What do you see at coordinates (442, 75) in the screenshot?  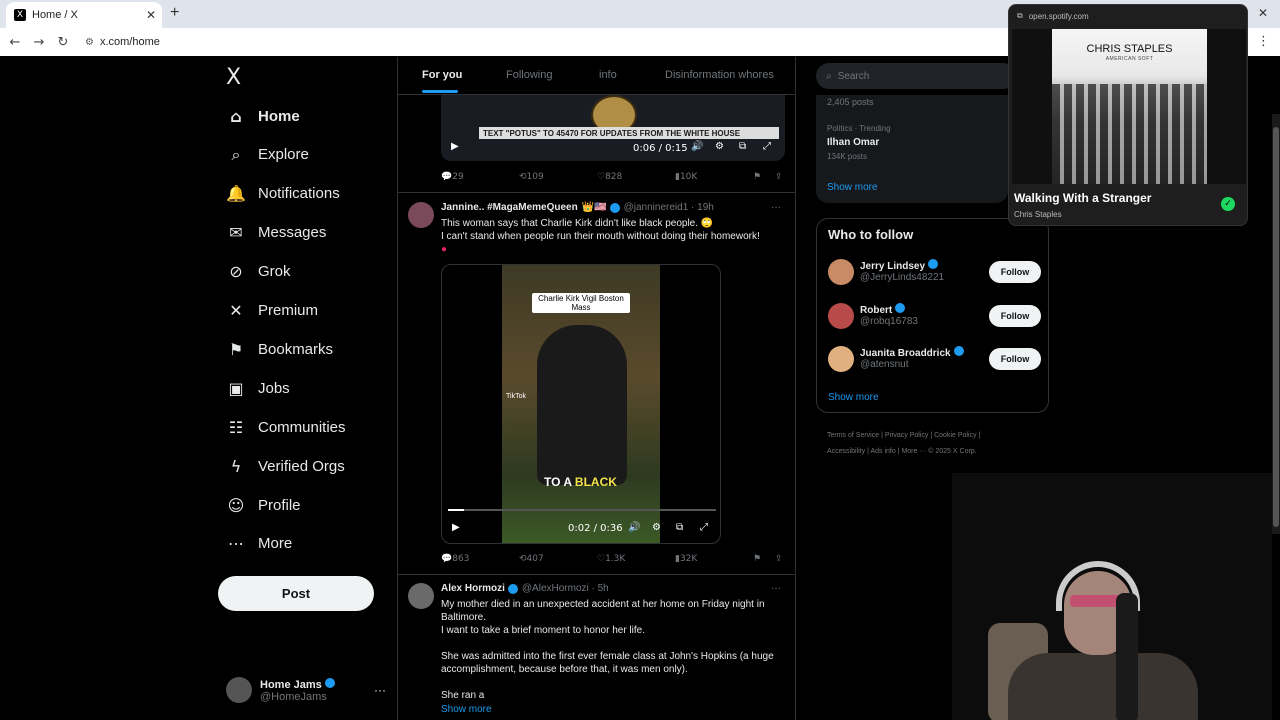 I see `tab-for-you: For you` at bounding box center [442, 75].